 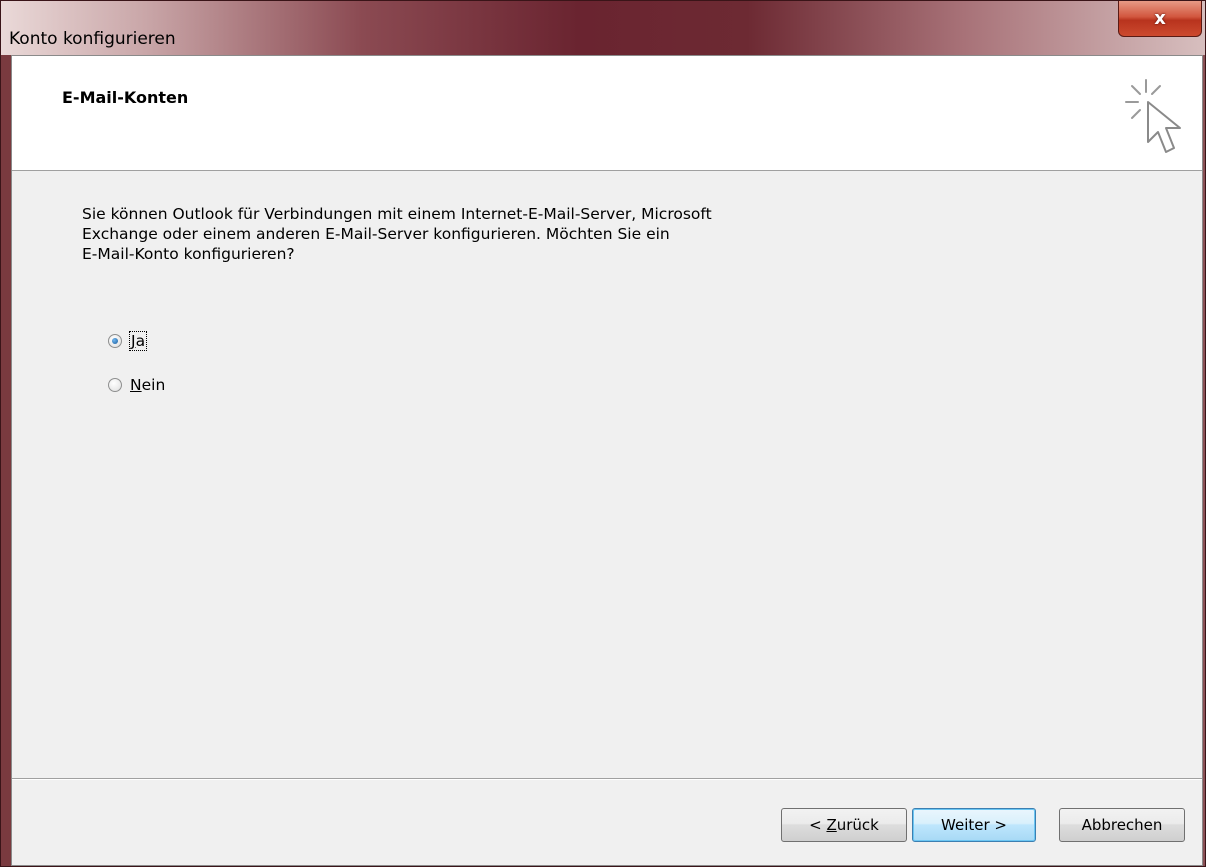 I want to click on title-bar: Konto konfigurieren x, so click(x=603, y=28).